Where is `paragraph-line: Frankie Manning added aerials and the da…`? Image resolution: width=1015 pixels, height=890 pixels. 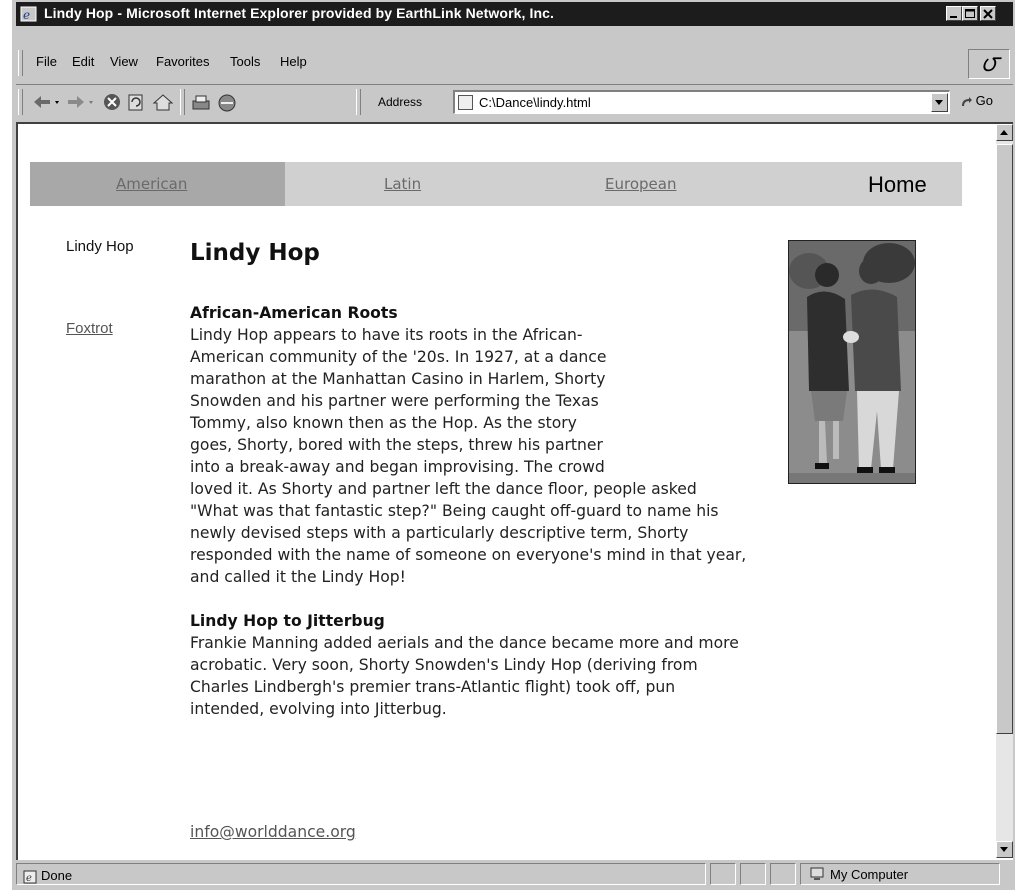
paragraph-line: Frankie Manning added aerials and the da… is located at coordinates (464, 643).